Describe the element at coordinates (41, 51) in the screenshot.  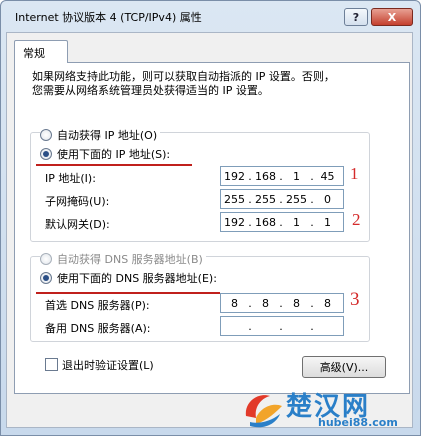
I see `tab-general: 常规` at that location.